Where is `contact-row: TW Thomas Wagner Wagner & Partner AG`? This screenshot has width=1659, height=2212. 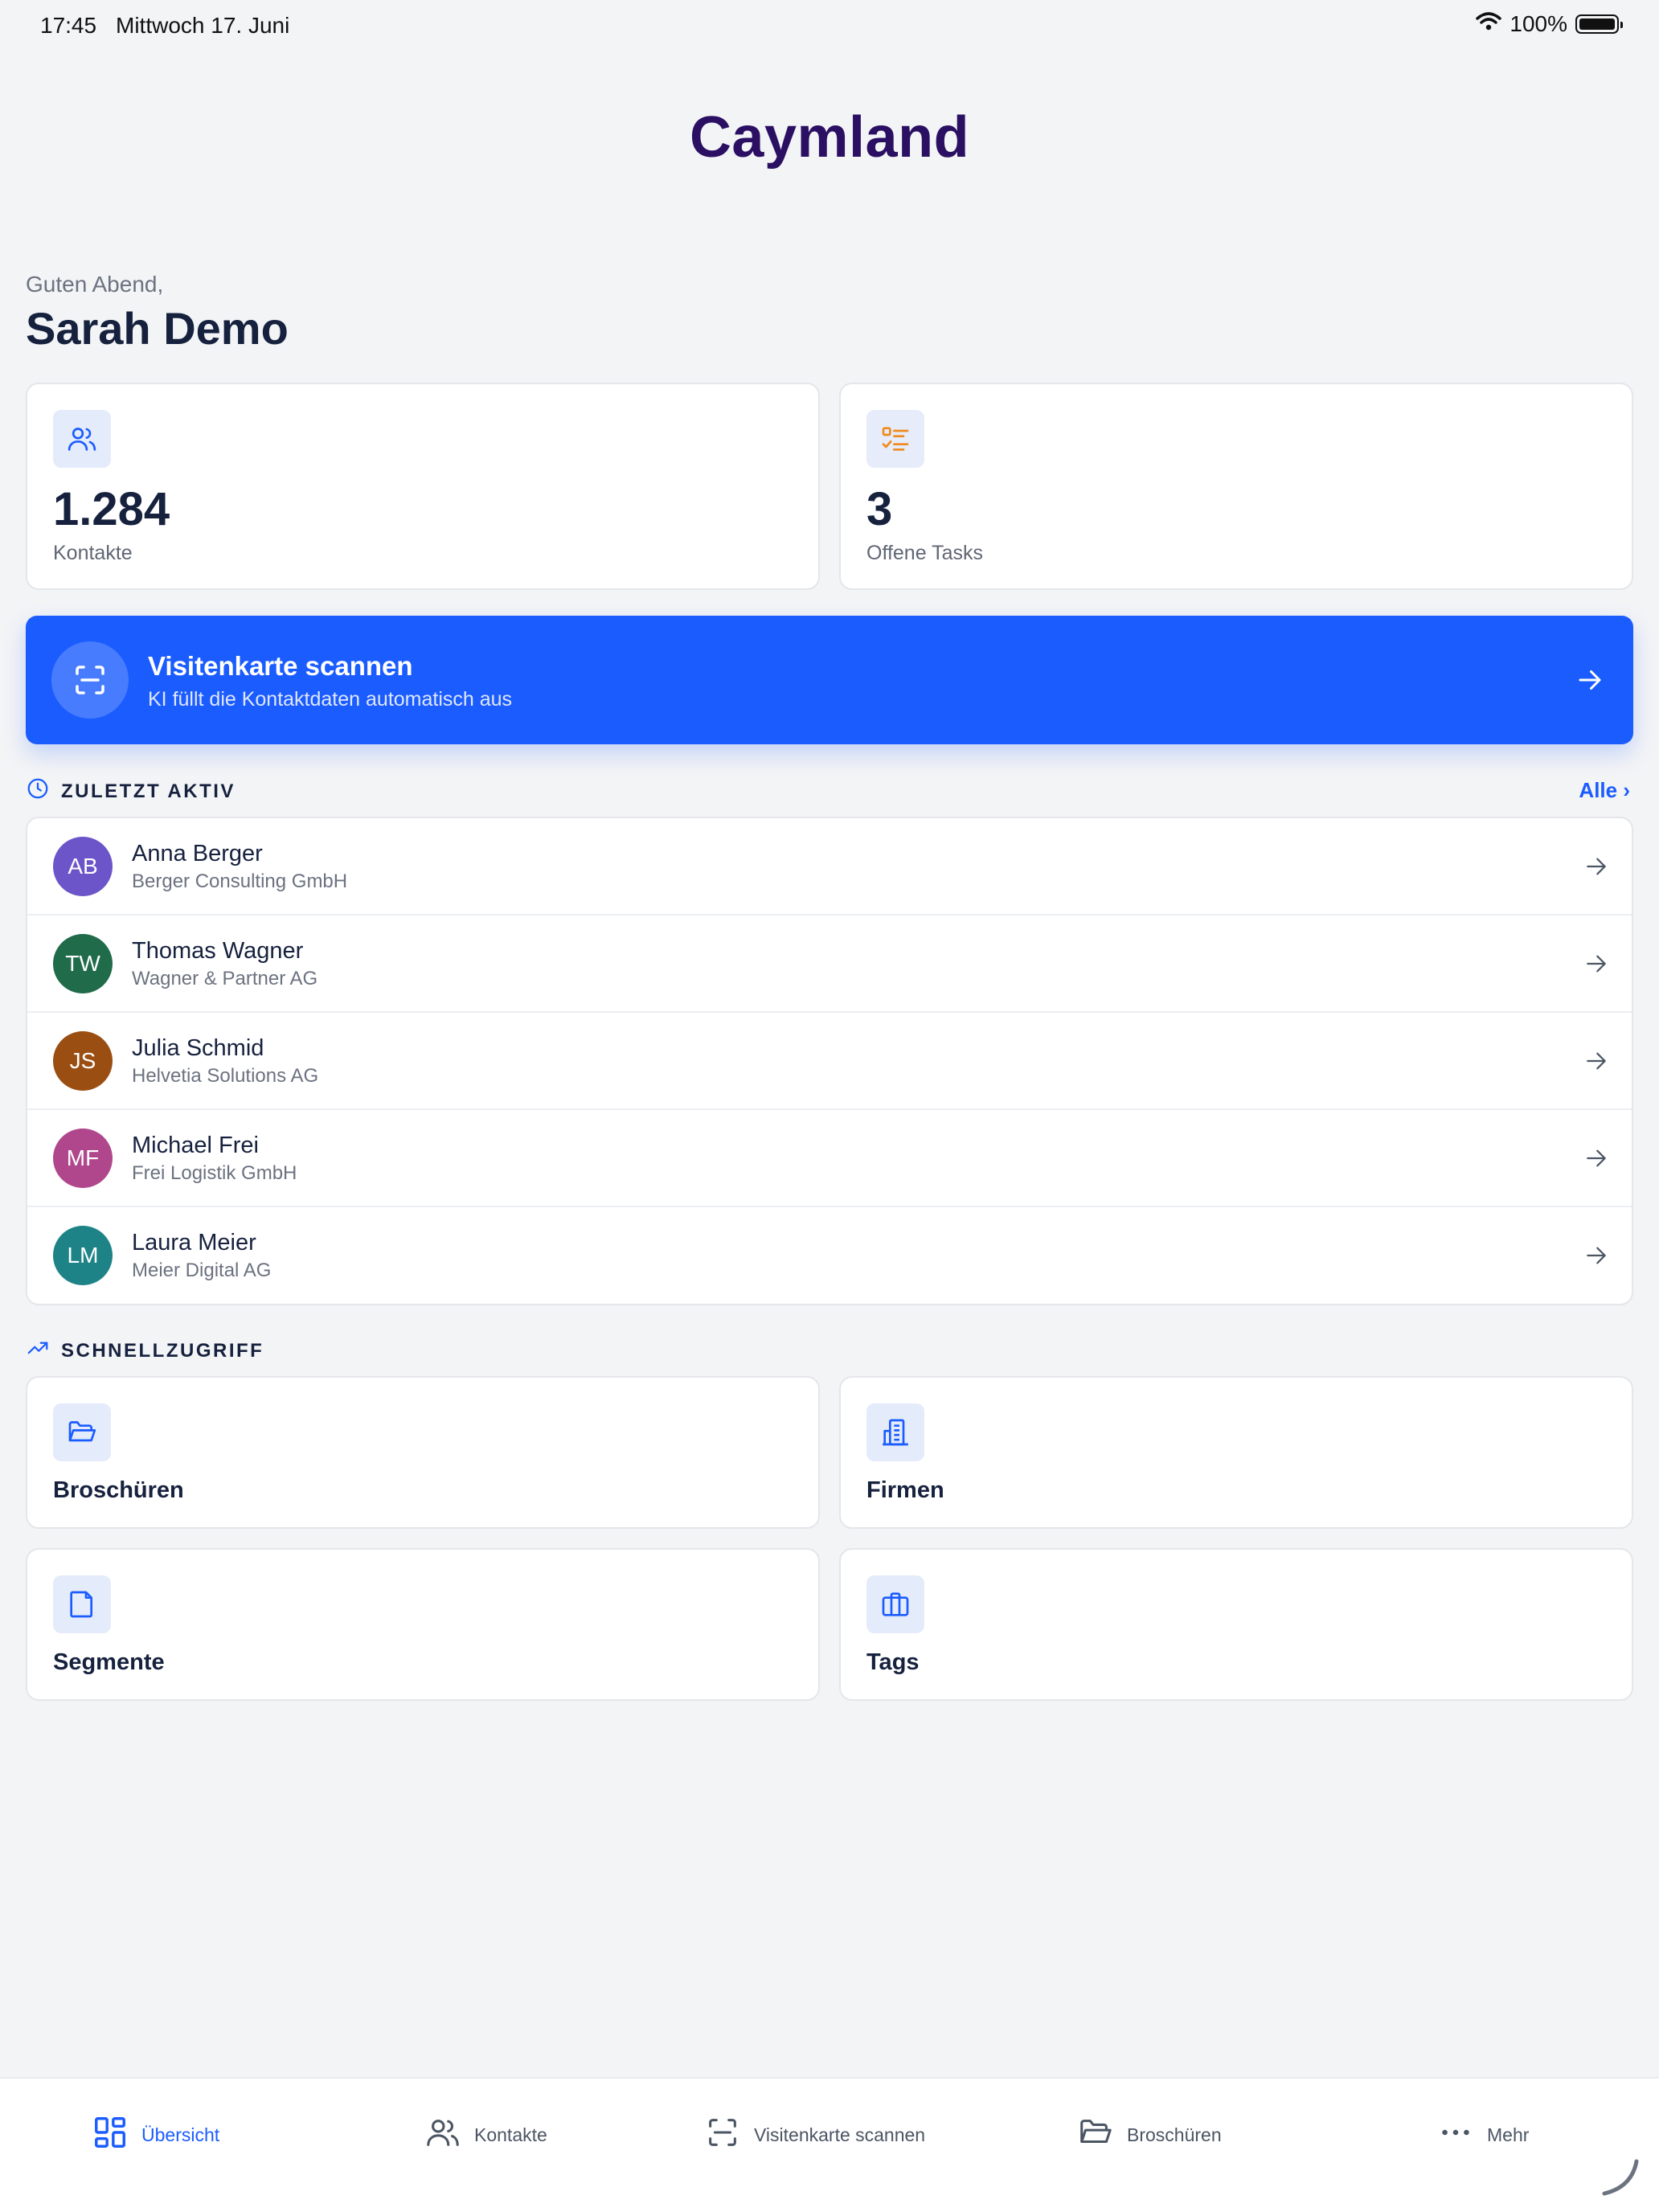
contact-row: TW Thomas Wagner Wagner & Partner AG is located at coordinates (829, 964).